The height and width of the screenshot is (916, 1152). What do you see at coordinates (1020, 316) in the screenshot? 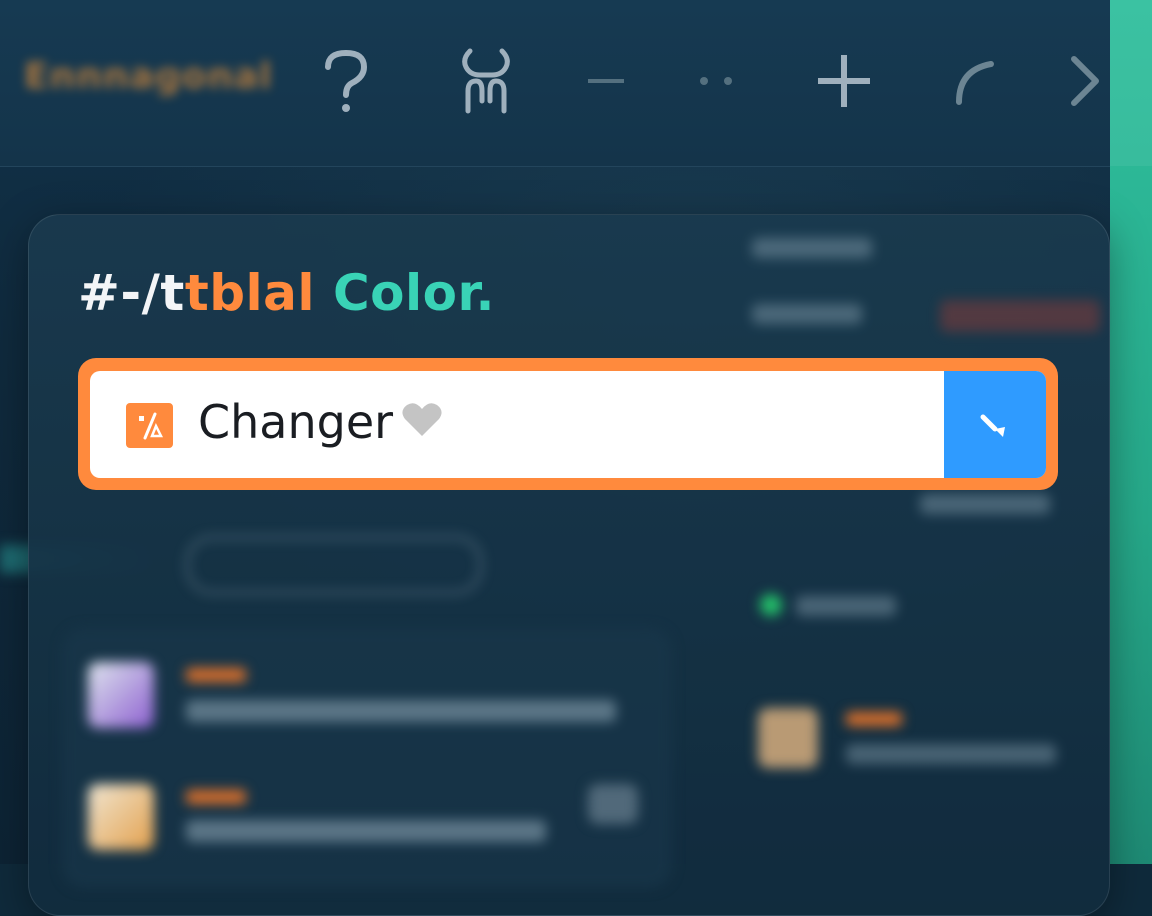
I see `blurred-badge` at bounding box center [1020, 316].